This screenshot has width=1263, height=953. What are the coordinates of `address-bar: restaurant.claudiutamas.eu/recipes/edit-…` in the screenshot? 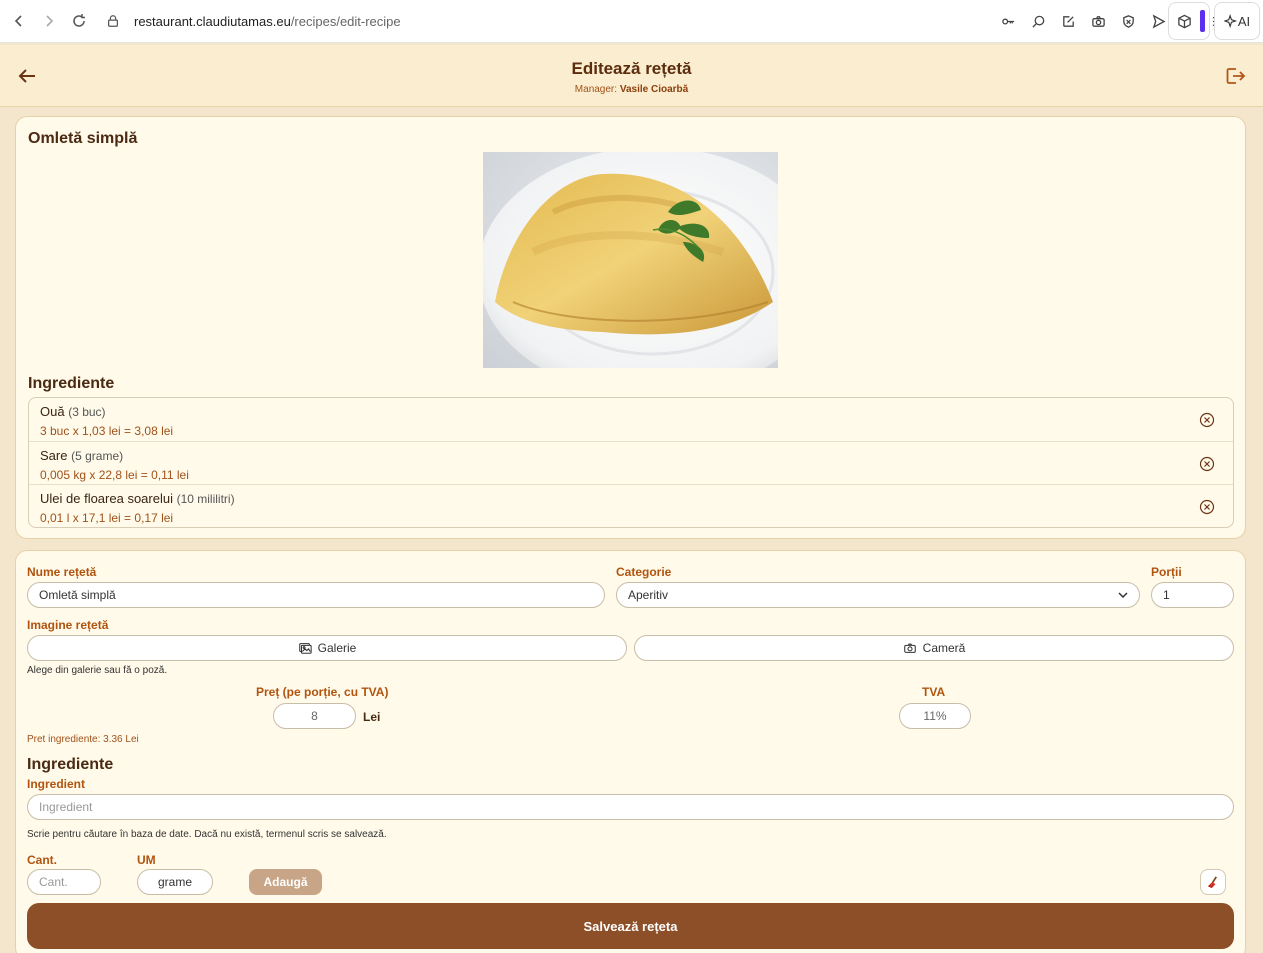 It's located at (501, 21).